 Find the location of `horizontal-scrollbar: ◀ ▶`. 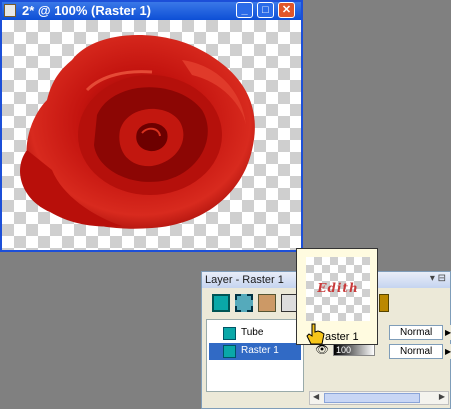

horizontal-scrollbar: ◀ ▶ is located at coordinates (379, 398).